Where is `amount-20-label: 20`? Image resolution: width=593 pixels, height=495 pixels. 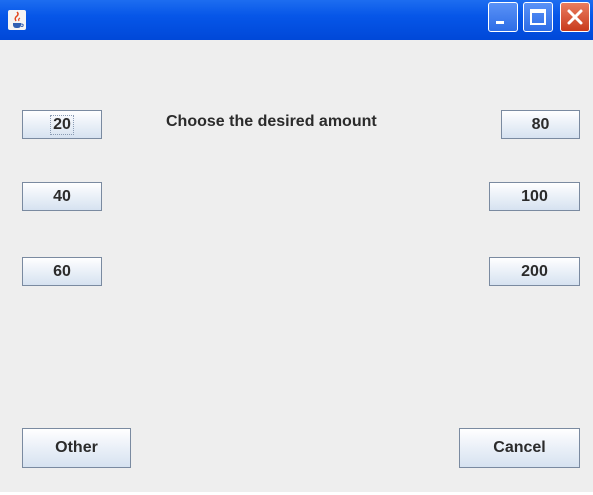
amount-20-label: 20 is located at coordinates (62, 124).